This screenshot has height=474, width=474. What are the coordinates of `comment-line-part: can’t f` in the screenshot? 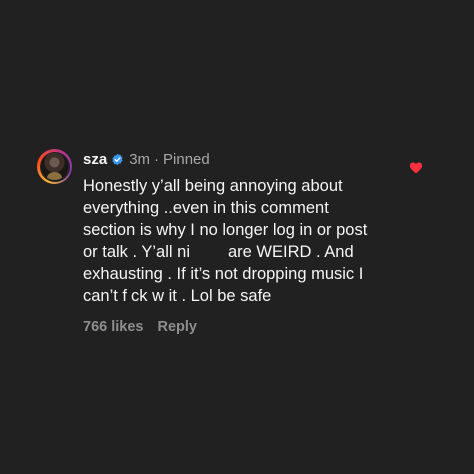 It's located at (105, 296).